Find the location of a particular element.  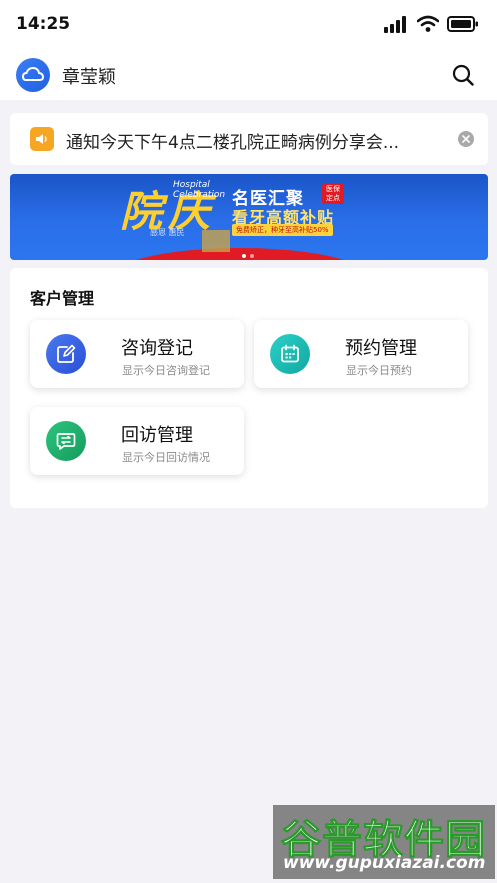

notice-close-button is located at coordinates (466, 139).